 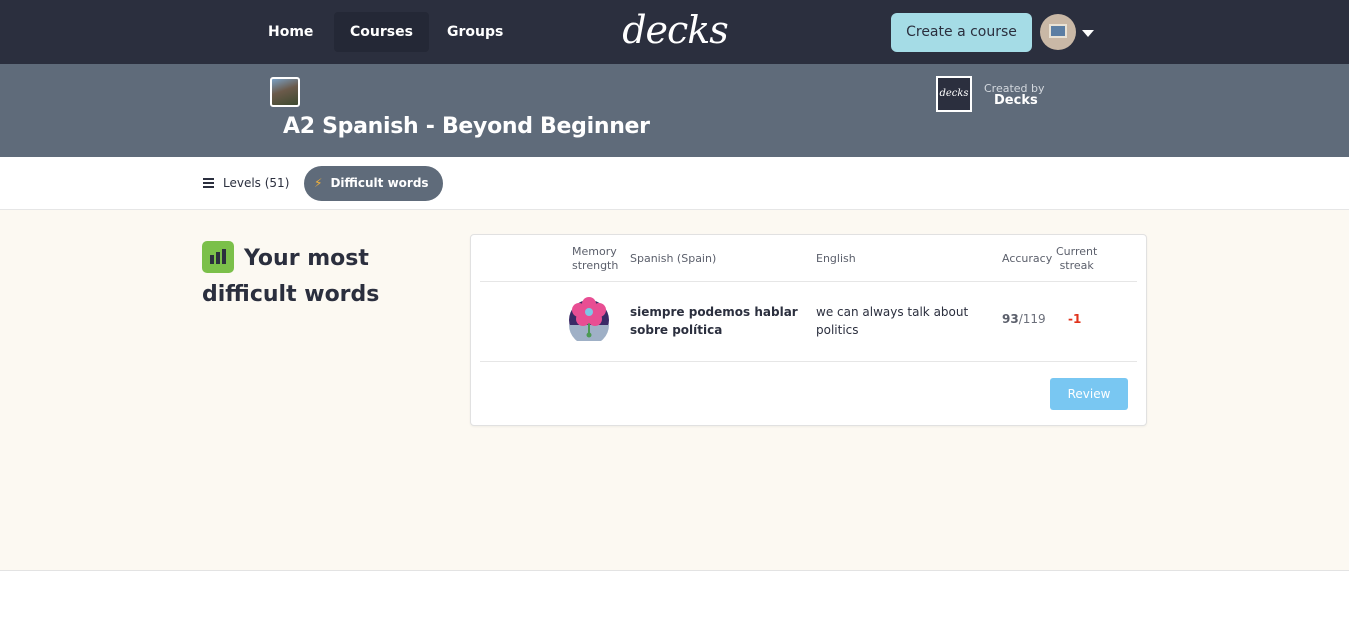 What do you see at coordinates (589, 319) in the screenshot?
I see `flower-memory-icon` at bounding box center [589, 319].